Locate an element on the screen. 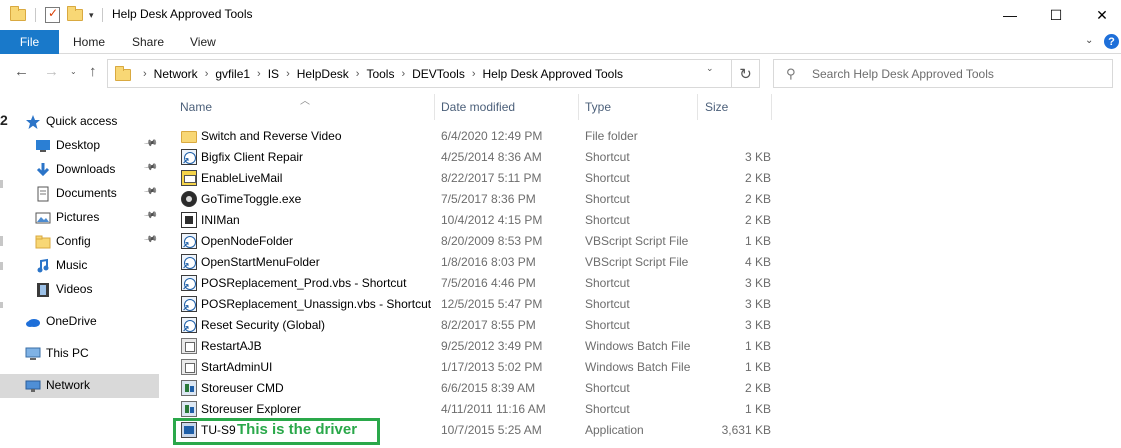 The height and width of the screenshot is (448, 1121). sidebar-item-documents: Documents 📌 is located at coordinates (79, 194).